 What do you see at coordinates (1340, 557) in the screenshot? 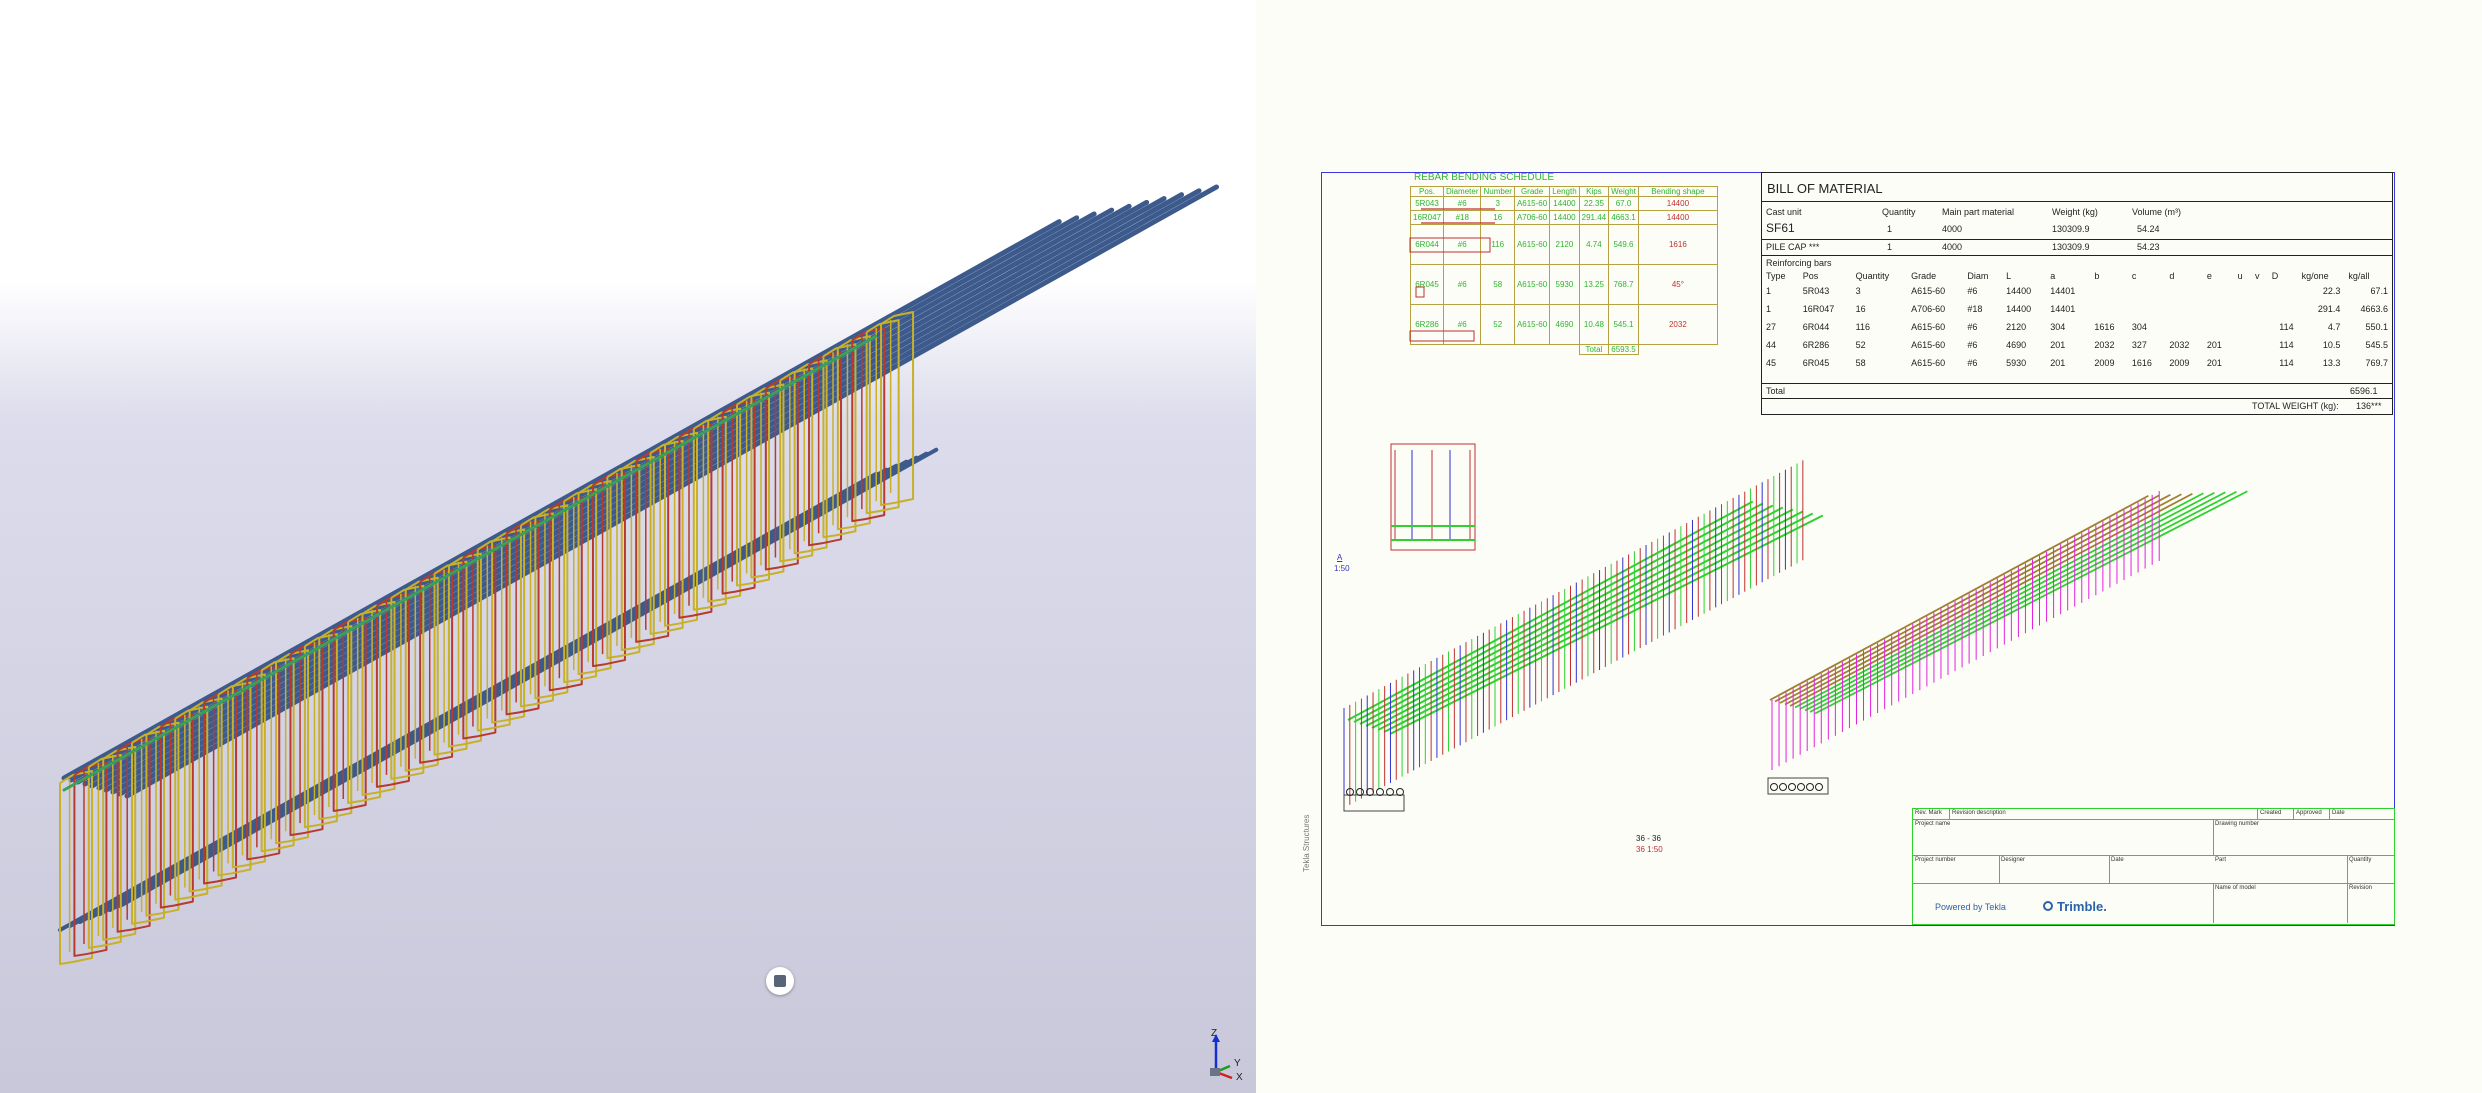
I see `section-label: A` at bounding box center [1340, 557].